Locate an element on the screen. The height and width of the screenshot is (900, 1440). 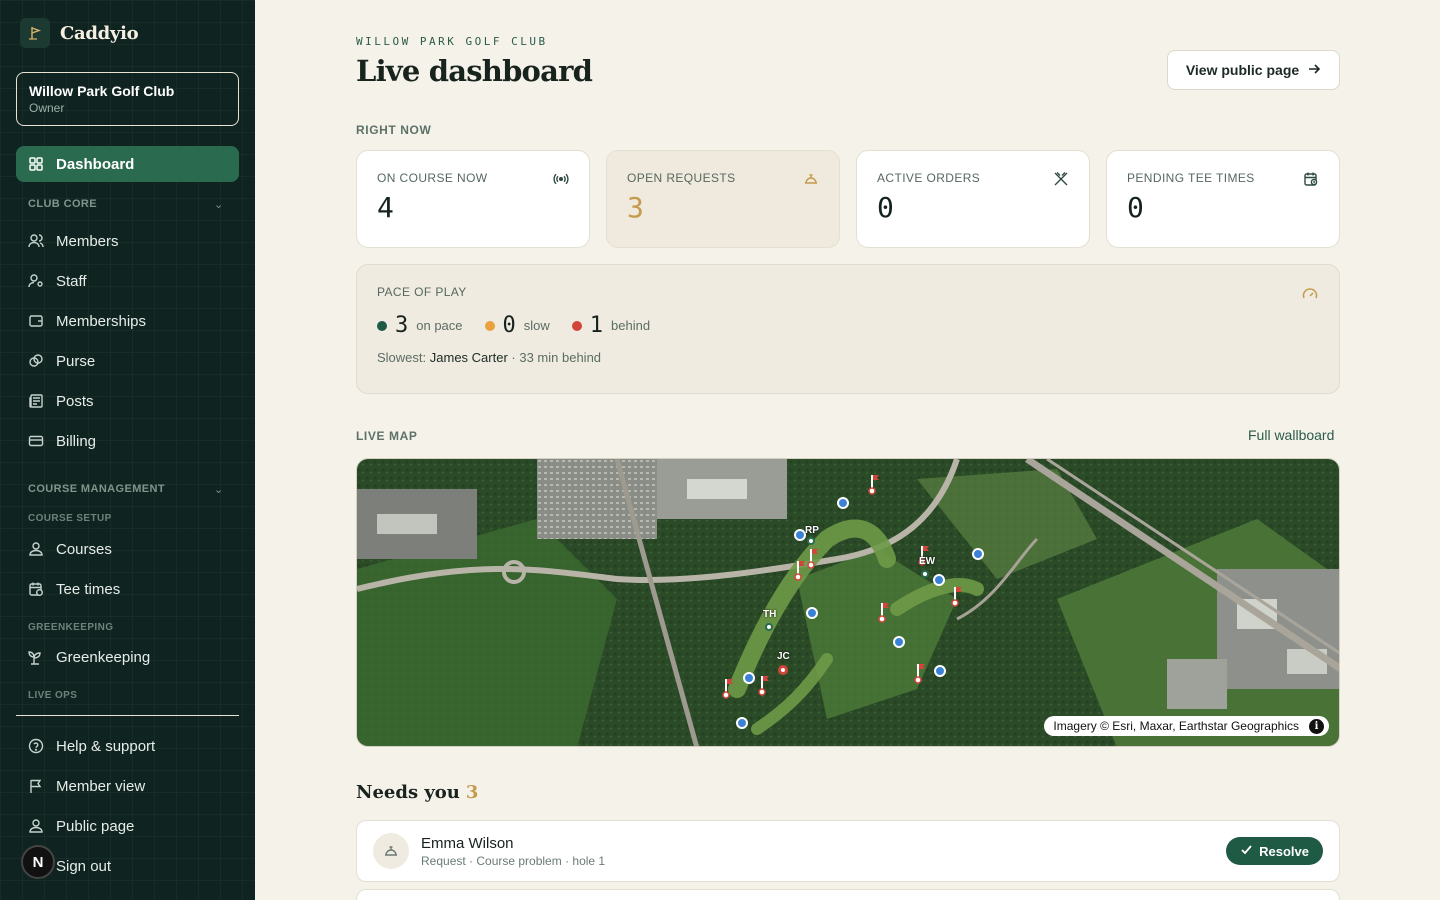
page-title: Live dashboard is located at coordinates (474, 71).